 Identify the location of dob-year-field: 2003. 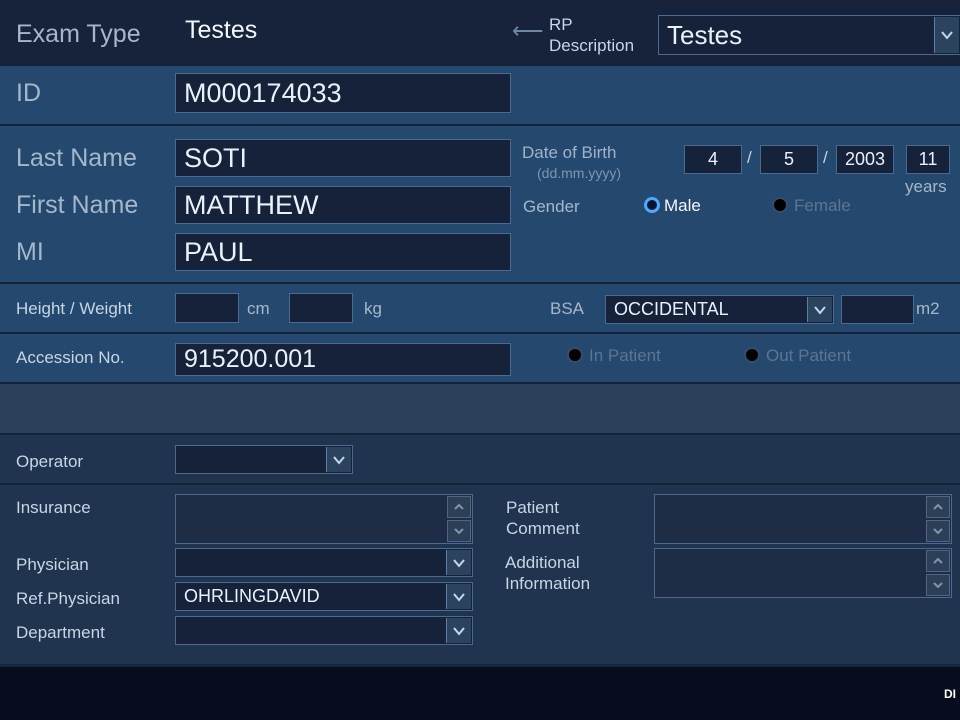
(865, 159).